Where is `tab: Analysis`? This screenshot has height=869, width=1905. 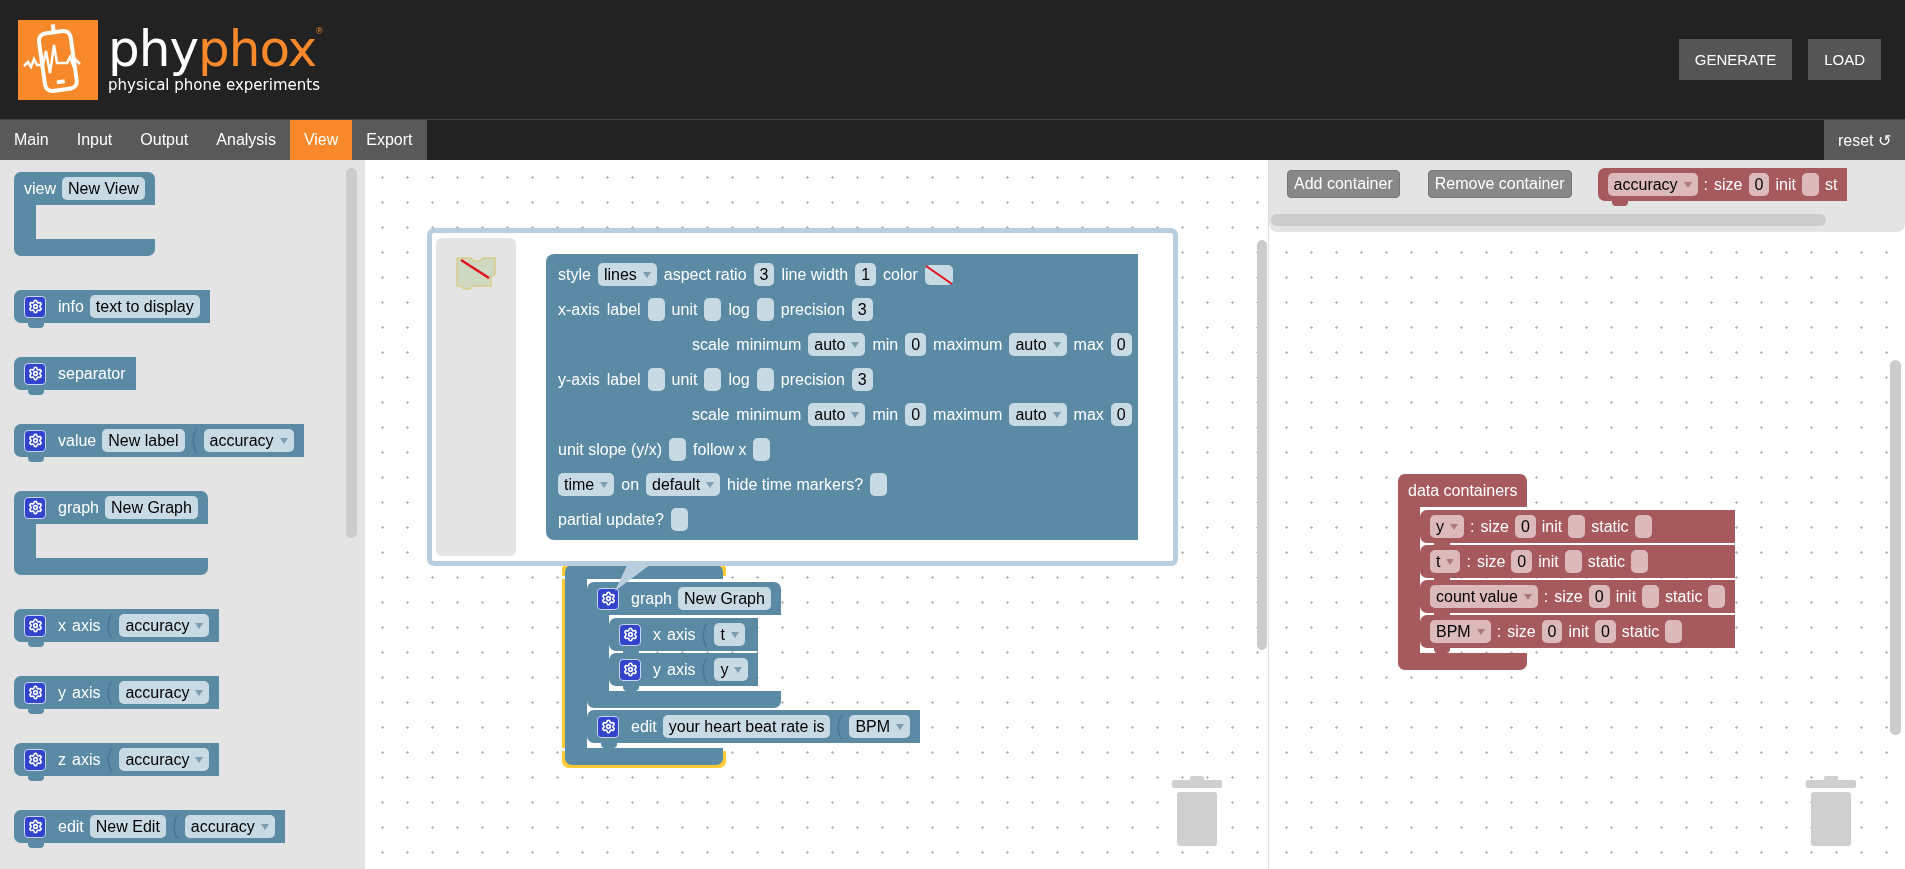
tab: Analysis is located at coordinates (246, 140).